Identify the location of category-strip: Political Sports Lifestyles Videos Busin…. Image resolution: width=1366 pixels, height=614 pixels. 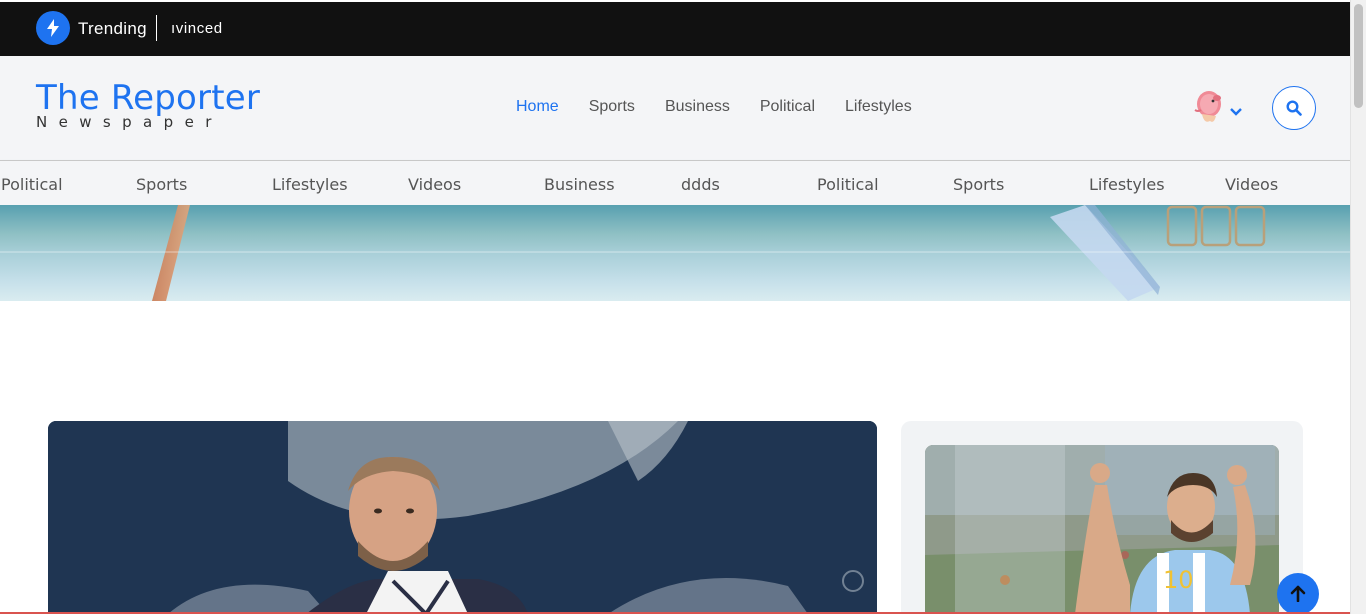
(675, 182).